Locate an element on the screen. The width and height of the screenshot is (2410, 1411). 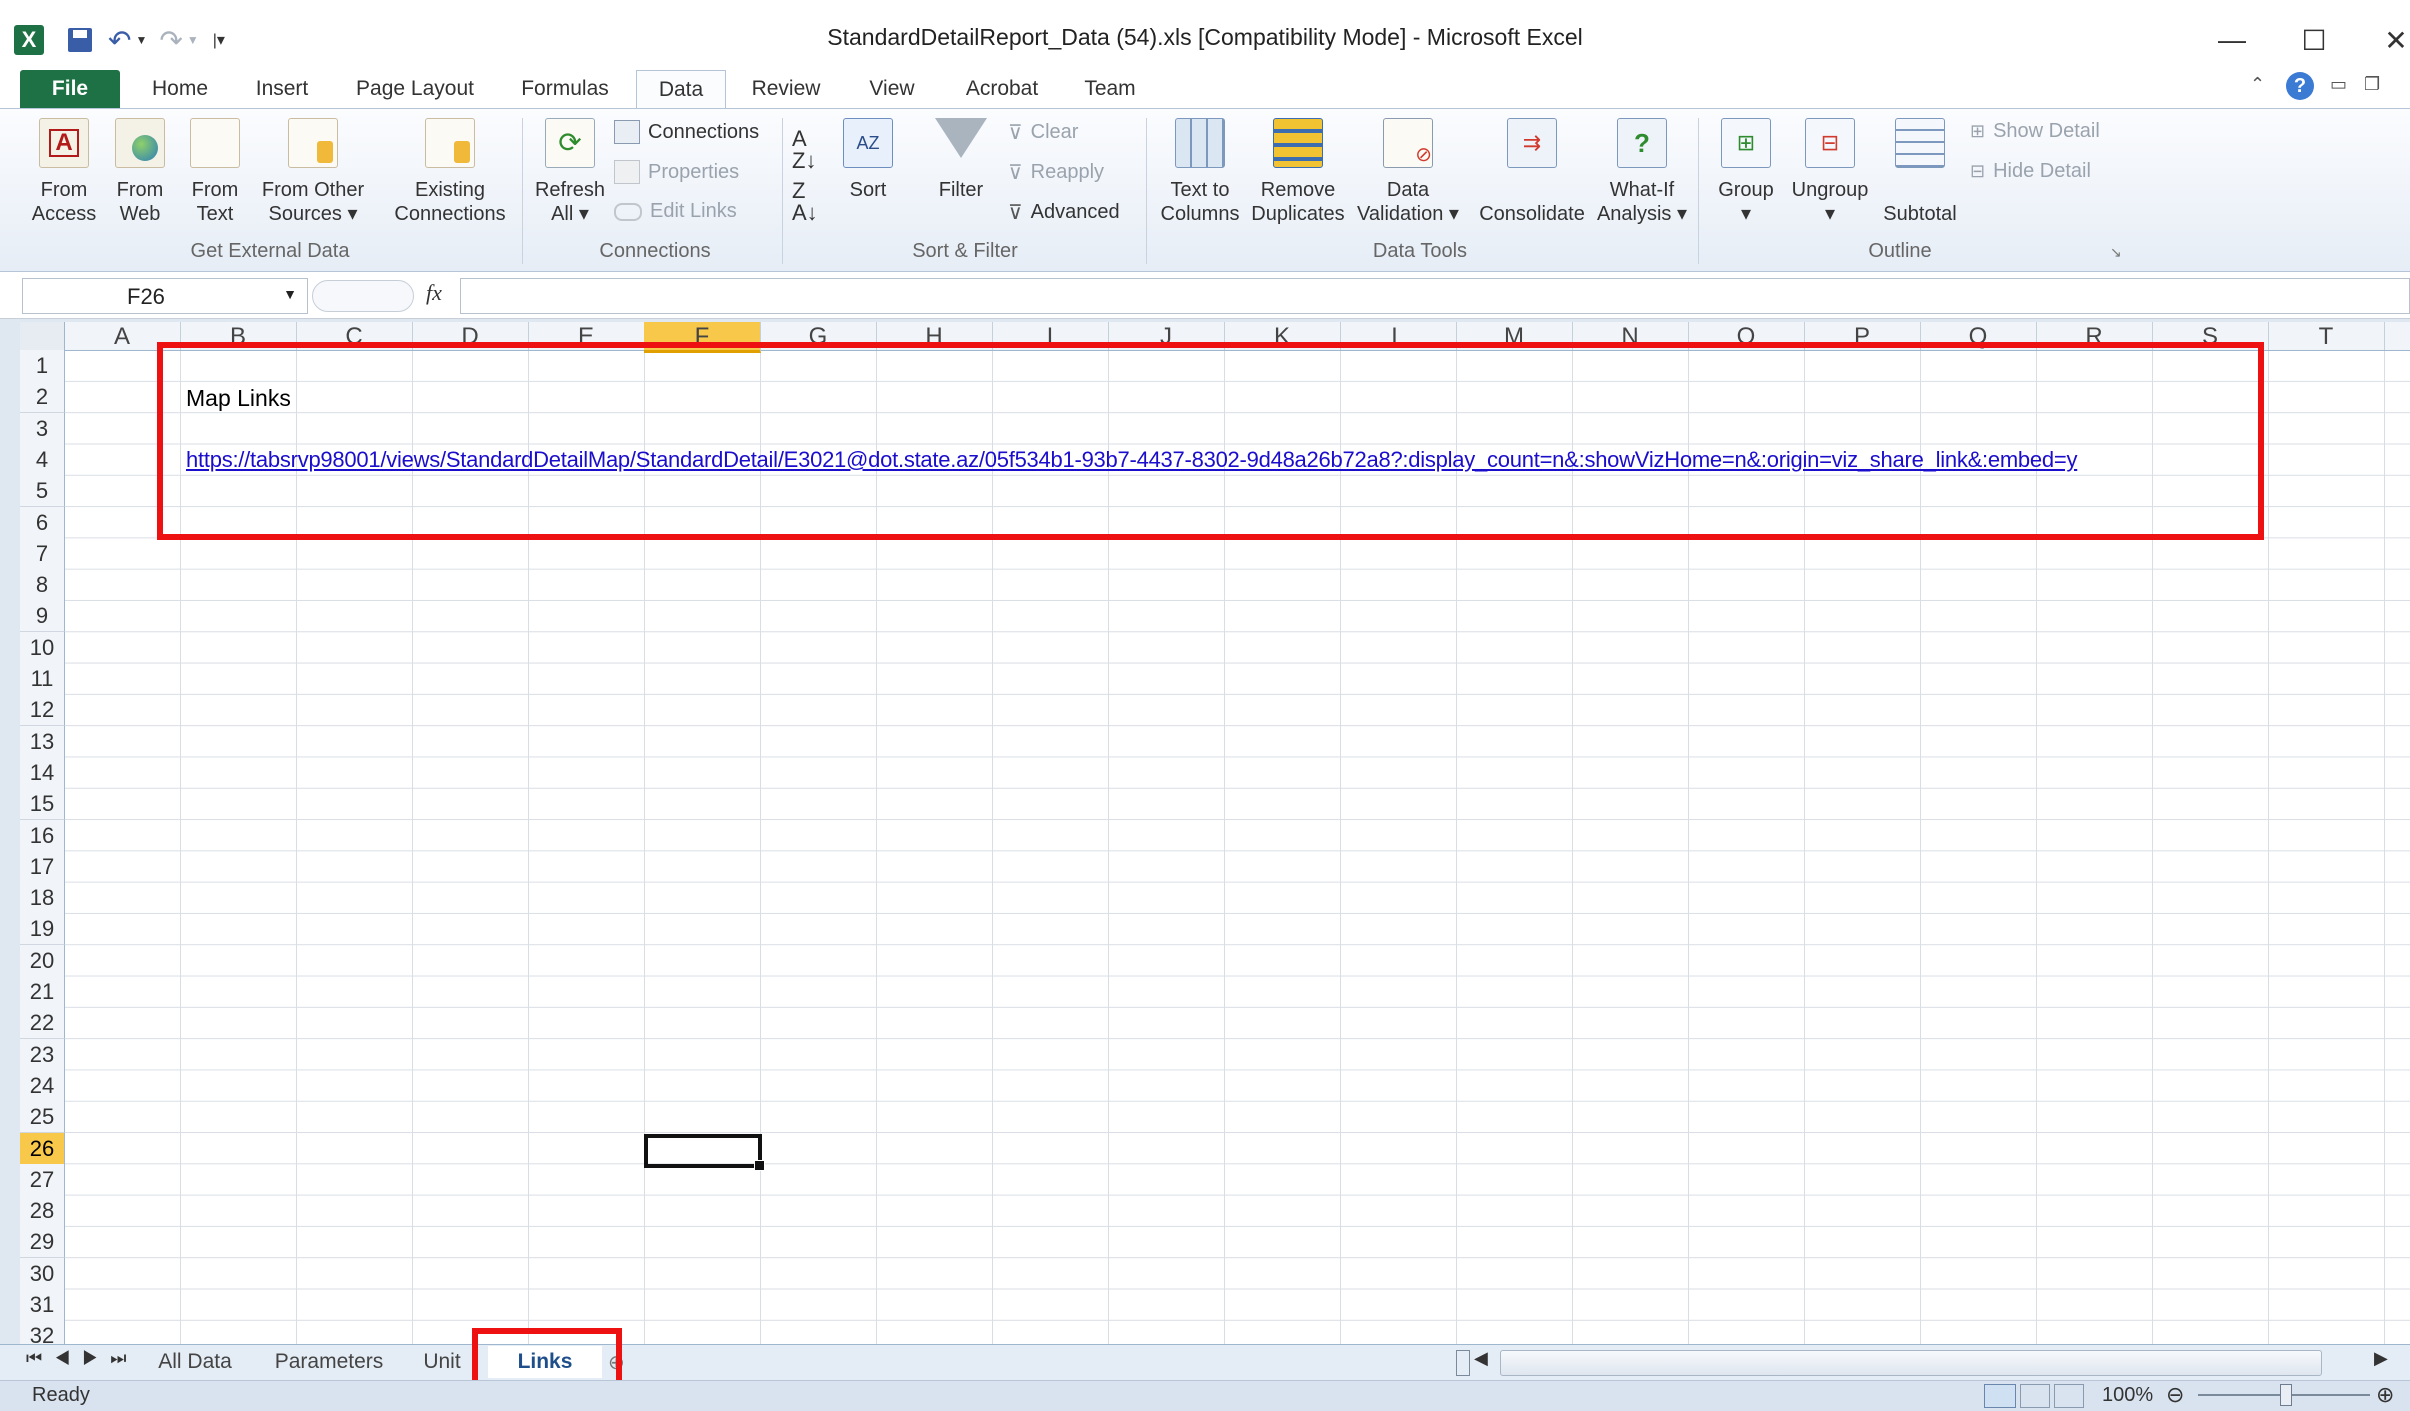
close-button: ✕ is located at coordinates (2390, 40).